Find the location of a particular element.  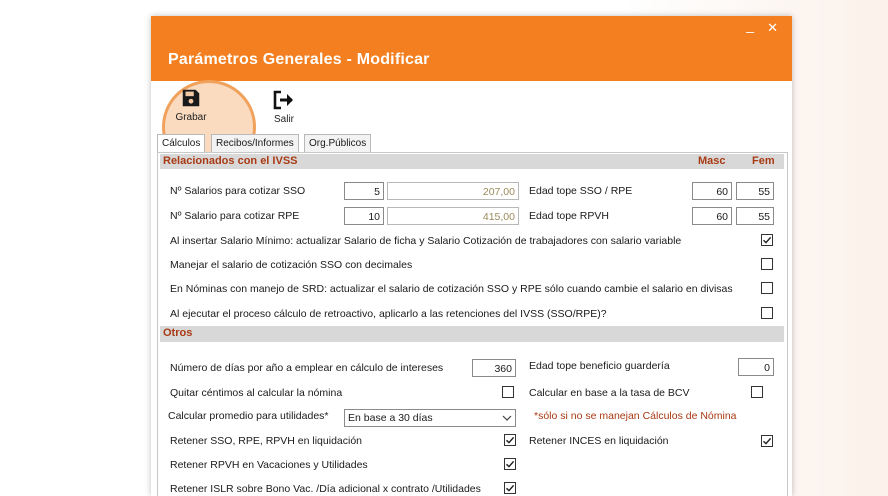

grabar-button: Grabar is located at coordinates (209, 127).